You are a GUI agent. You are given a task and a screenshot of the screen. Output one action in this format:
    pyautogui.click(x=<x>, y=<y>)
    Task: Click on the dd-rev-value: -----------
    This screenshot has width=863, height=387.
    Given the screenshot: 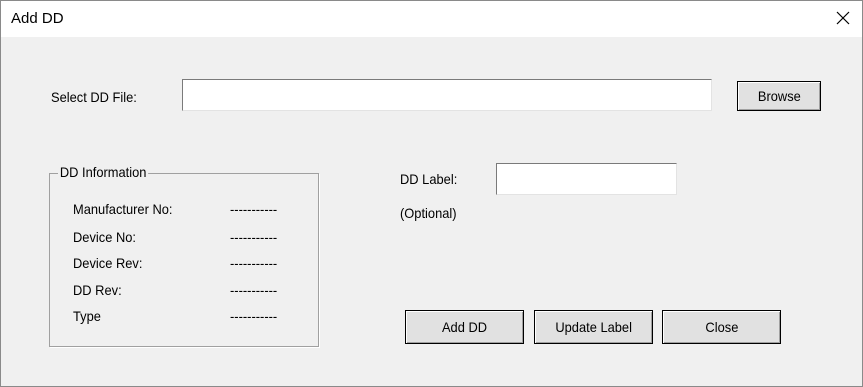 What is the action you would take?
    pyautogui.click(x=254, y=290)
    